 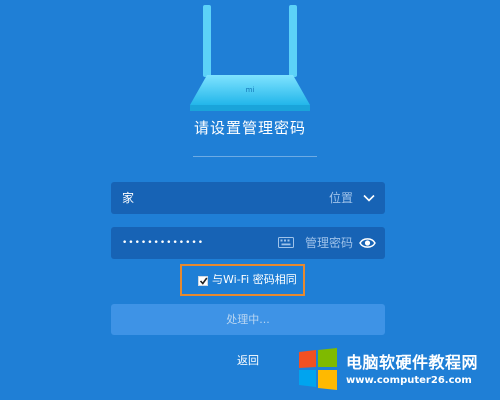 What do you see at coordinates (412, 362) in the screenshot?
I see `watermark-title: 电脑软硬件教程网` at bounding box center [412, 362].